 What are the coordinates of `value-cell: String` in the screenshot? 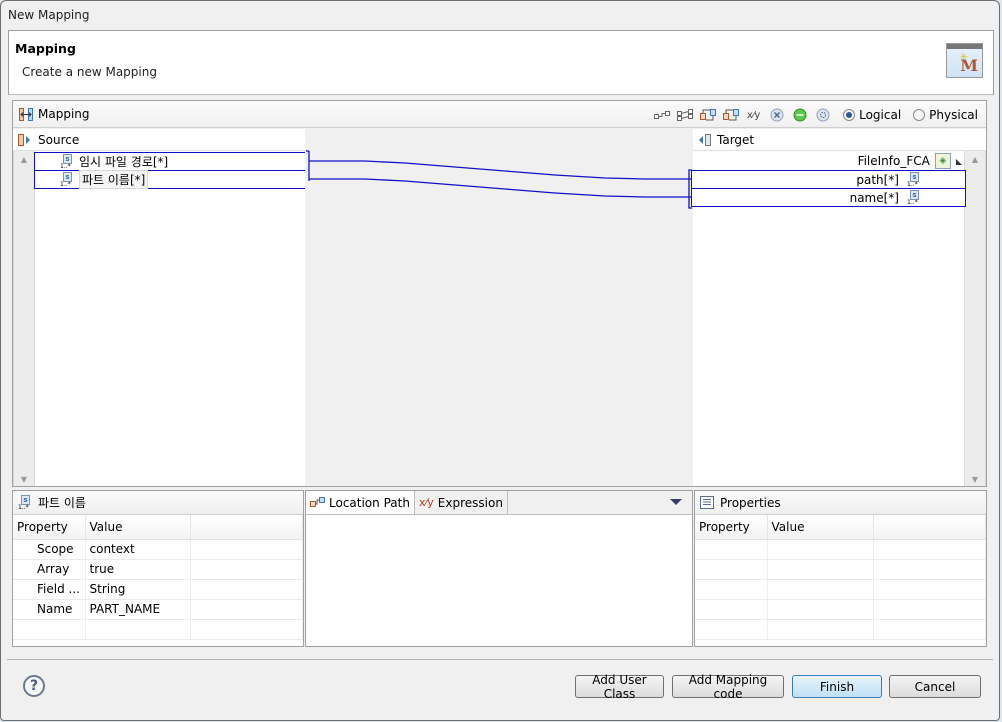 It's located at (138, 589).